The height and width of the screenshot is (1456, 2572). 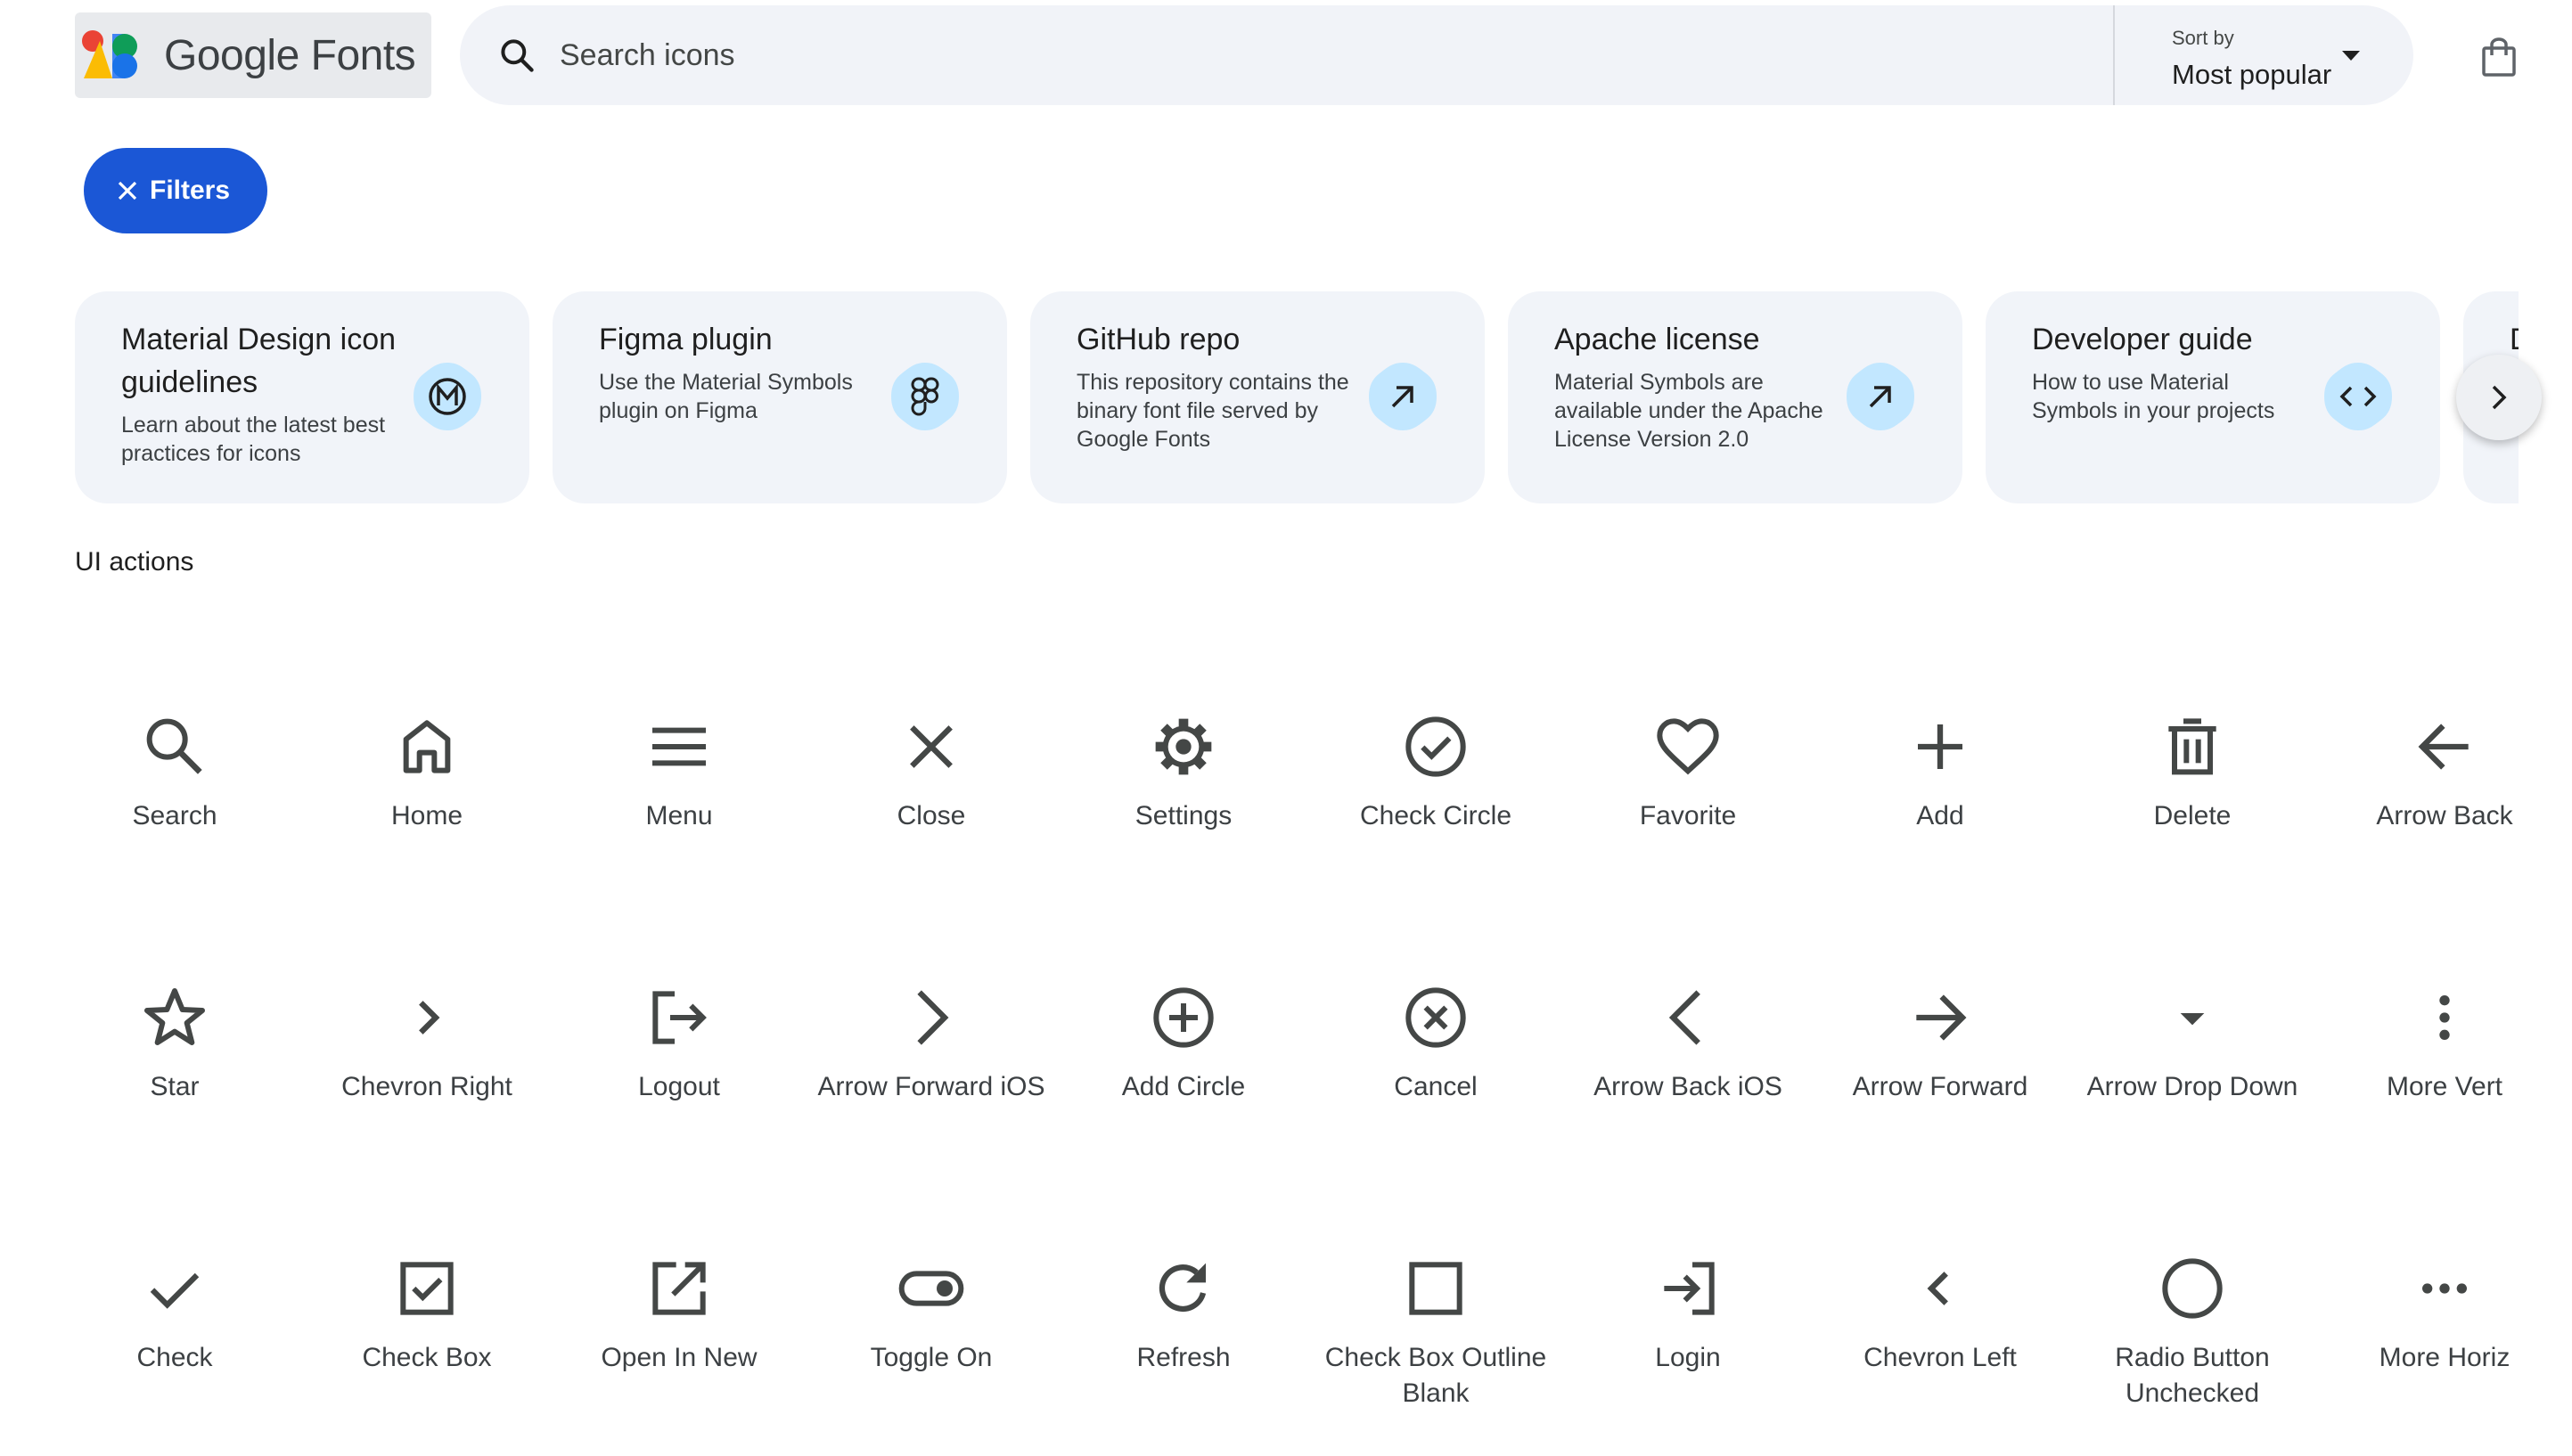 I want to click on search-bar: Sort by Most popular, so click(x=1436, y=55).